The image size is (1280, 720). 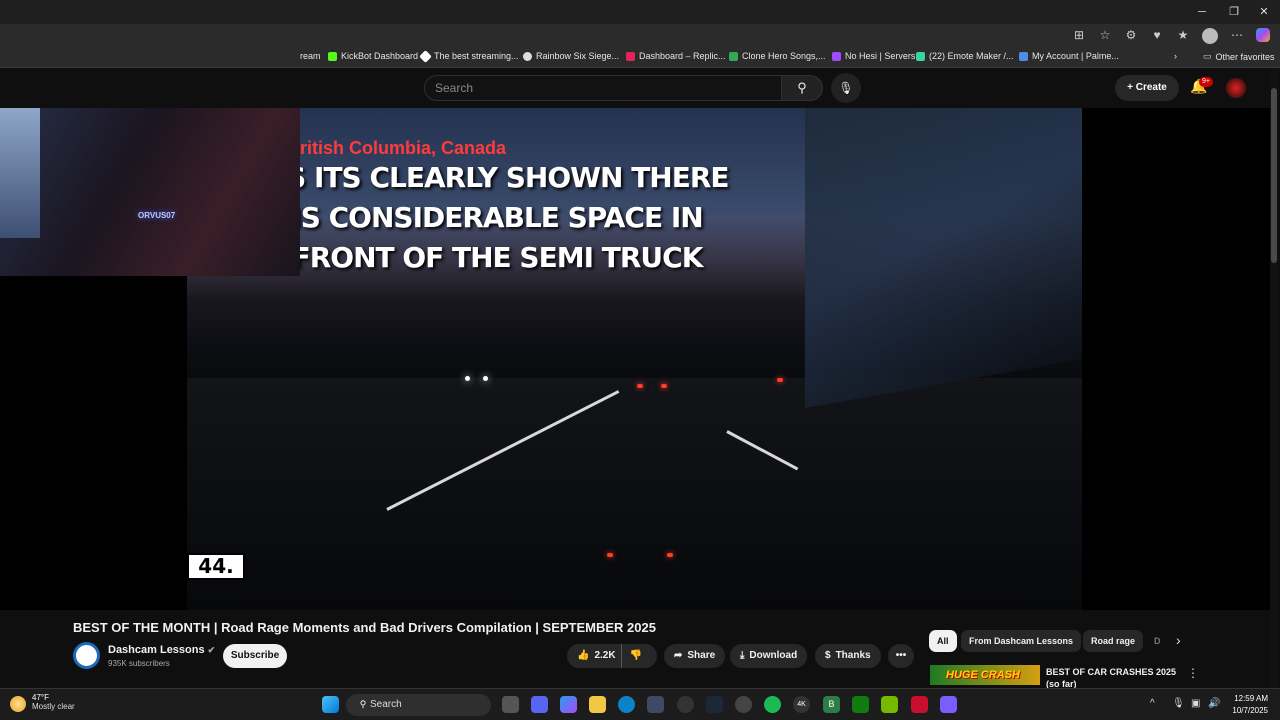 I want to click on bookmark-item: ream, so click(x=310, y=56).